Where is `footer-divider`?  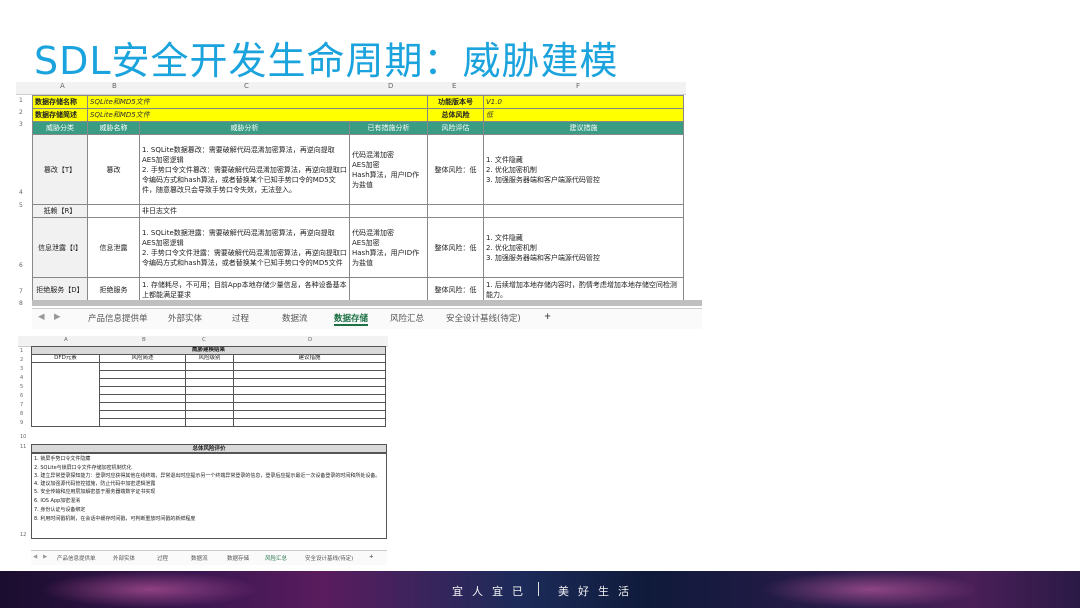 footer-divider is located at coordinates (538, 589).